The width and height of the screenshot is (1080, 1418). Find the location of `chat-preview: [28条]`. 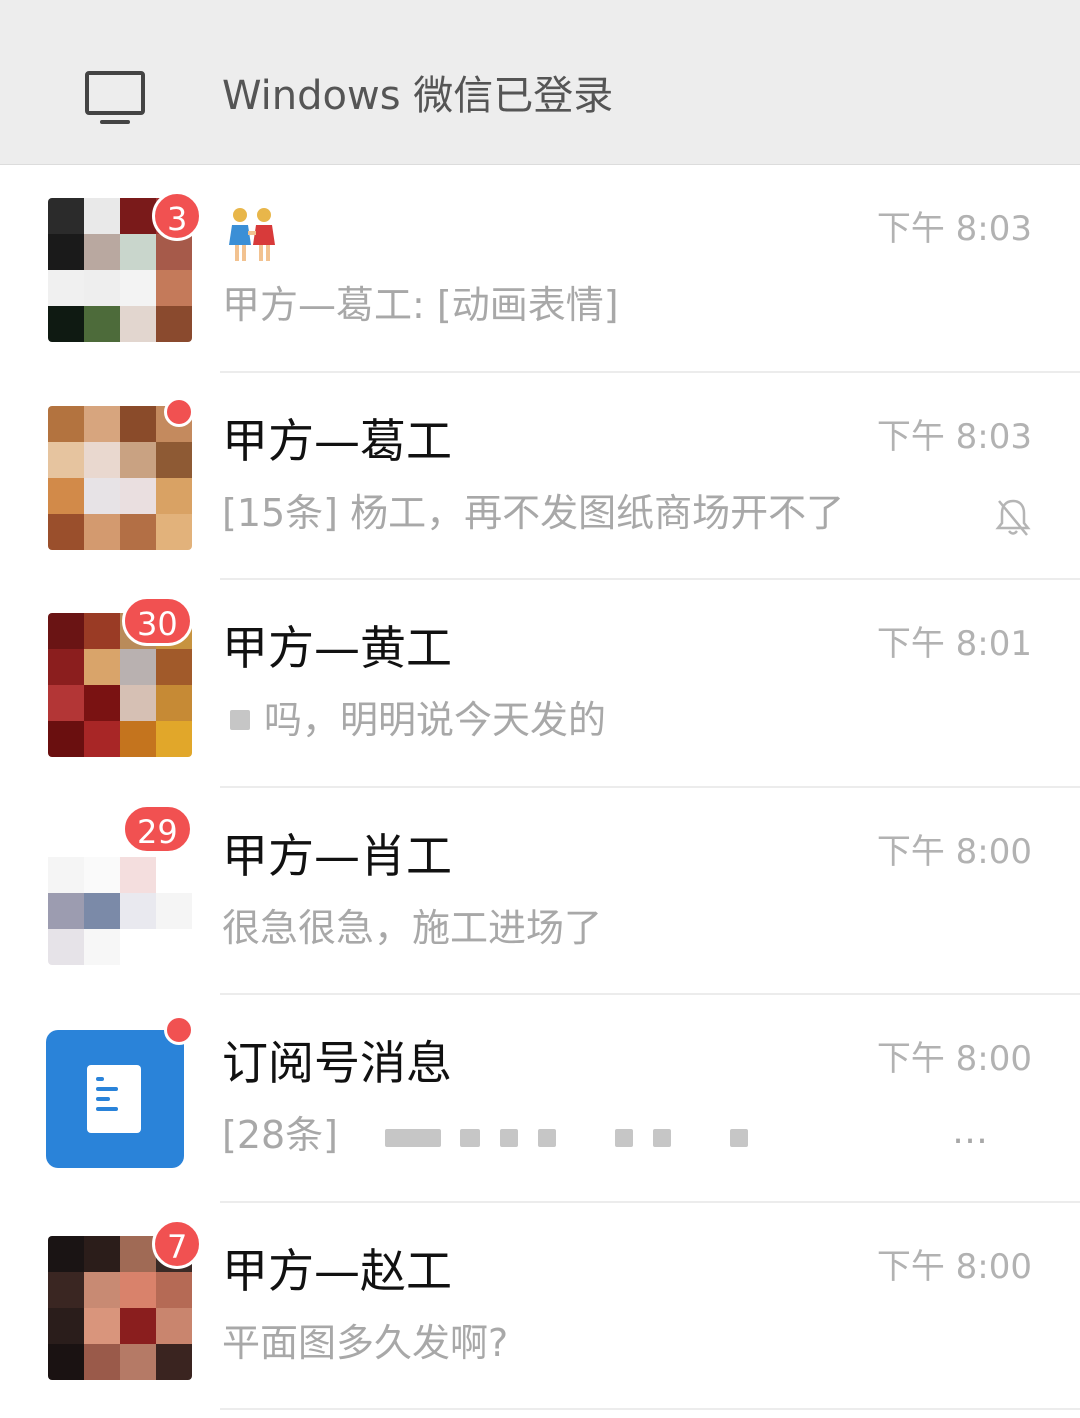

chat-preview: [28条] is located at coordinates (280, 1135).